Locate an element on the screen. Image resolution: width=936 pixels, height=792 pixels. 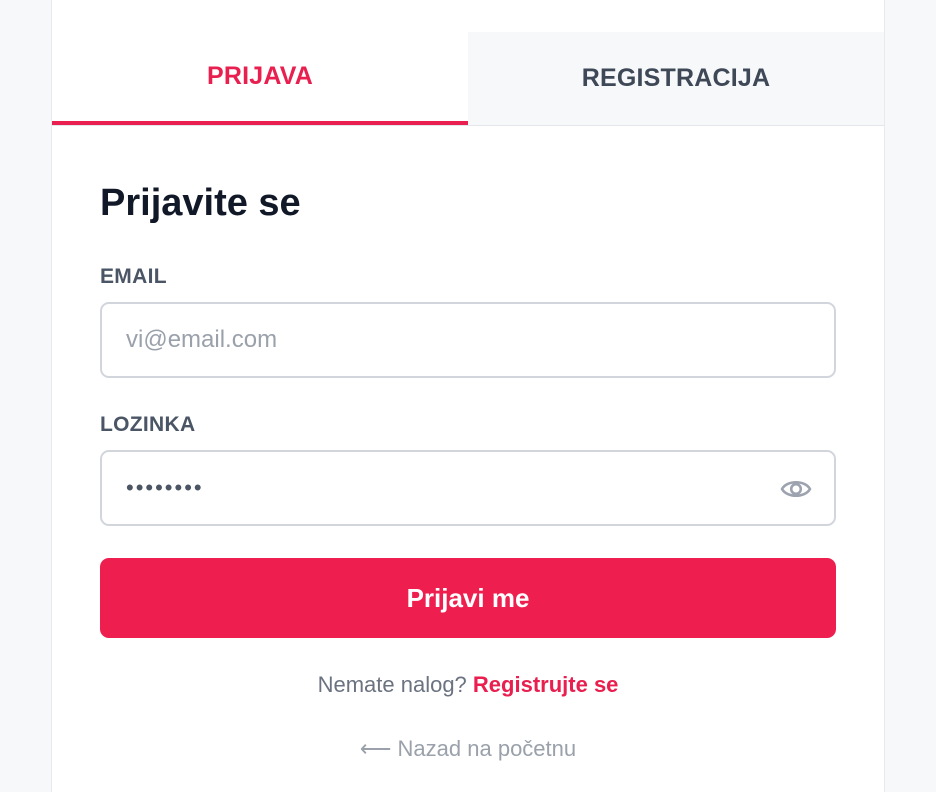
back-link: ⟵ Nazad na početnu is located at coordinates (468, 749).